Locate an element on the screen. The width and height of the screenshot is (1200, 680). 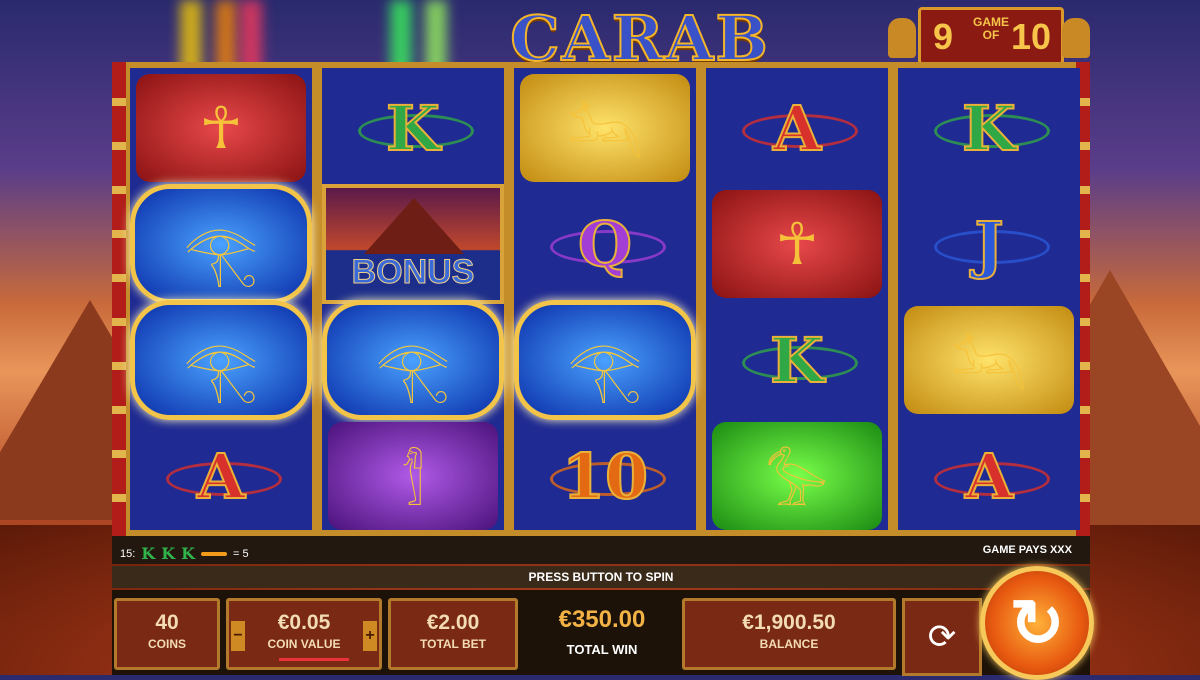
spin-arrow-icon: ↻ is located at coordinates (1037, 622).